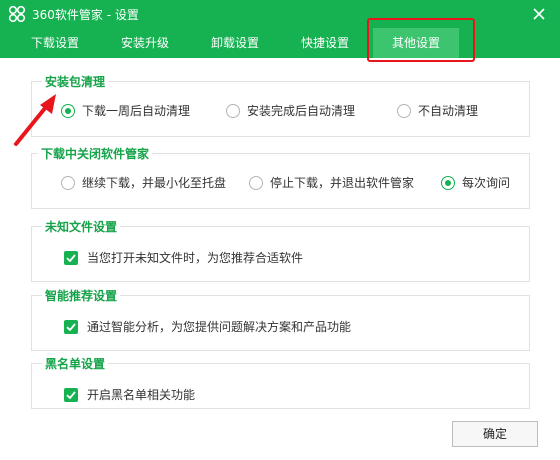 Image resolution: width=560 pixels, height=460 pixels. What do you see at coordinates (219, 327) in the screenshot?
I see `checkbox-label: 通过智能分析，为您提供问题解决方案和产品功能` at bounding box center [219, 327].